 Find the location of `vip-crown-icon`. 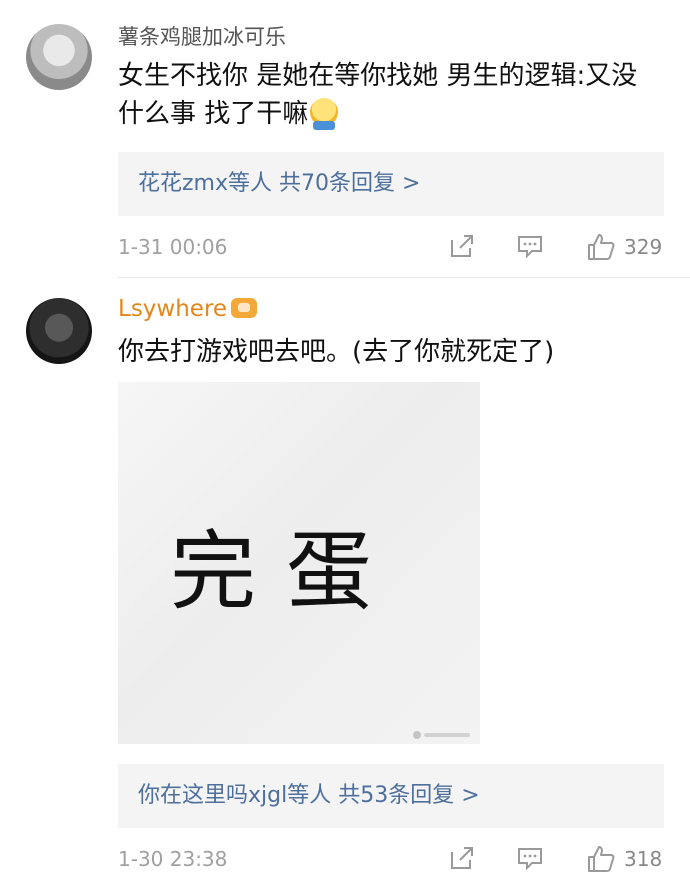

vip-crown-icon is located at coordinates (244, 307).